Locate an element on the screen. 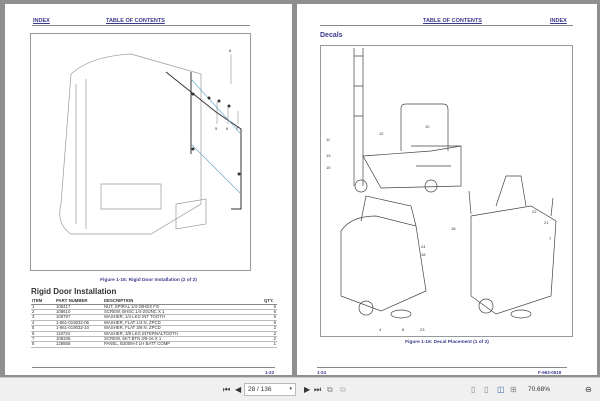 The height and width of the screenshot is (401, 600). callout: 23 is located at coordinates (422, 329).